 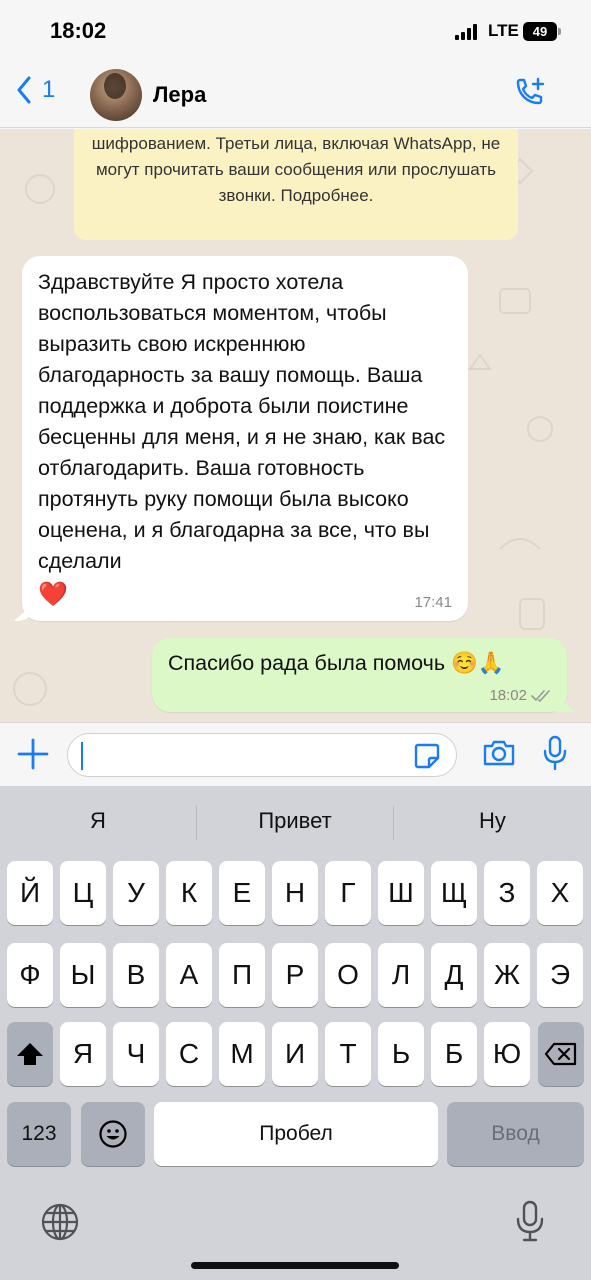 I want to click on dictation-button, so click(x=530, y=1223).